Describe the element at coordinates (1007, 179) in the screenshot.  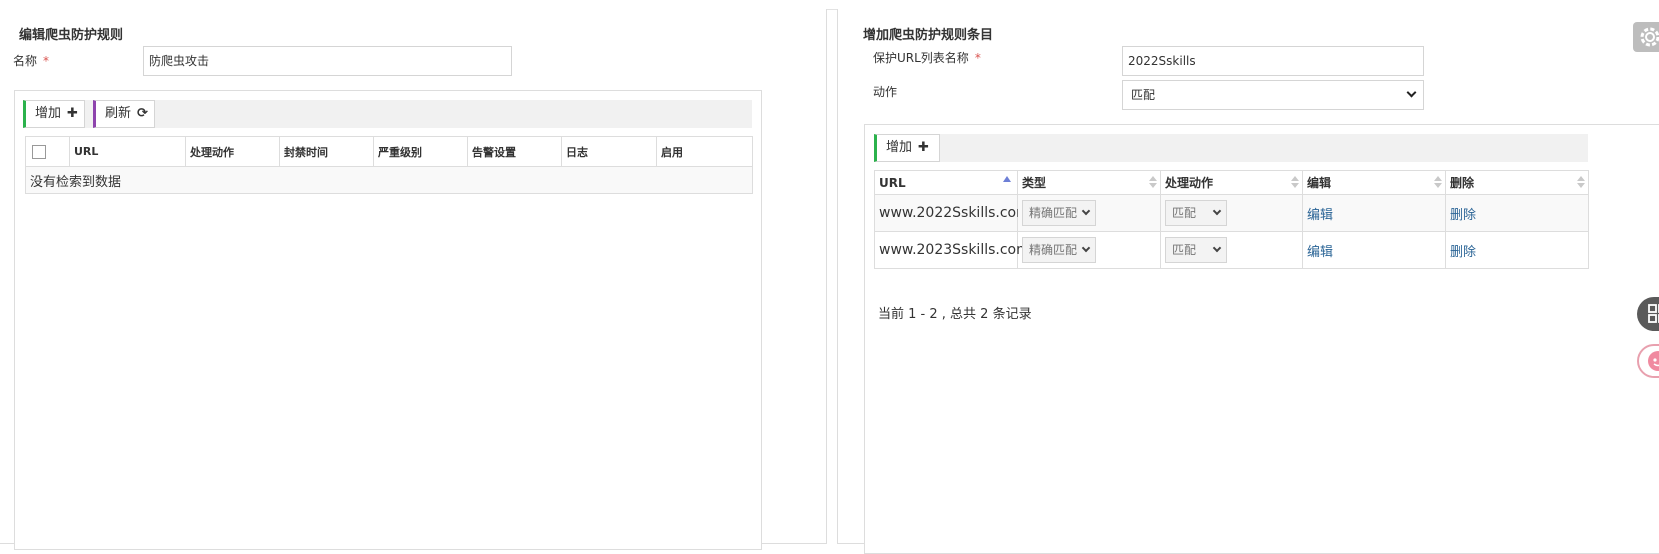
I see `sort-asc-icon` at that location.